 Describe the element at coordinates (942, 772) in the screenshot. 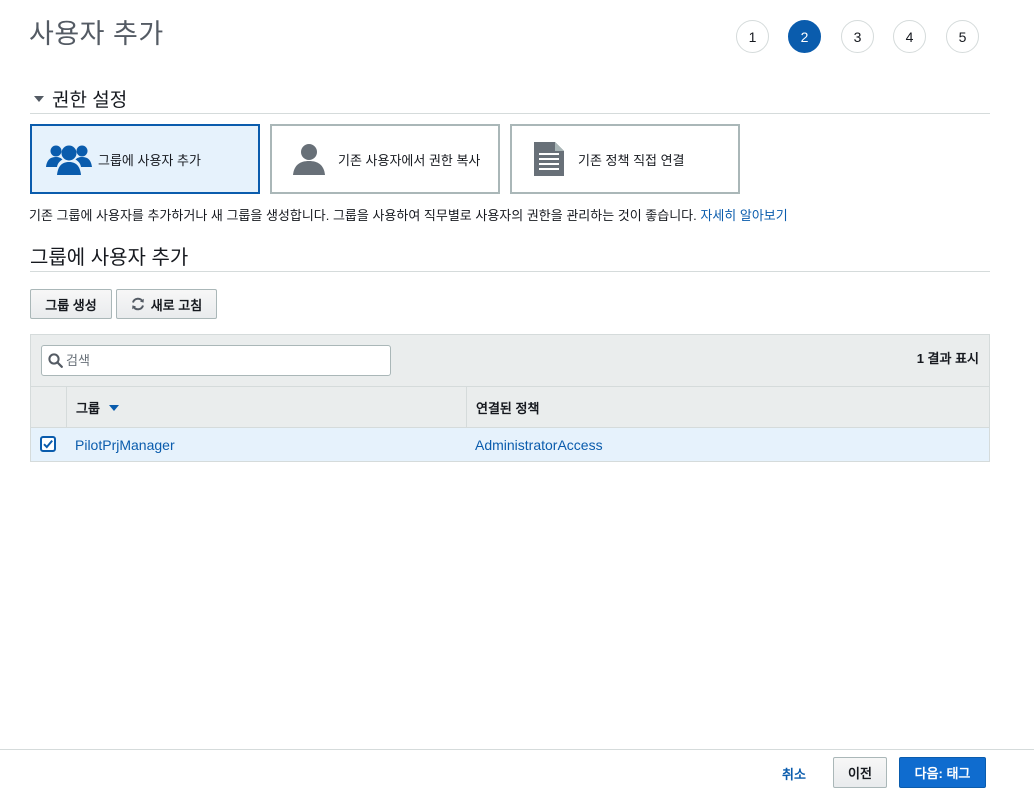

I see `next-tags-button: 다음: 태그` at that location.